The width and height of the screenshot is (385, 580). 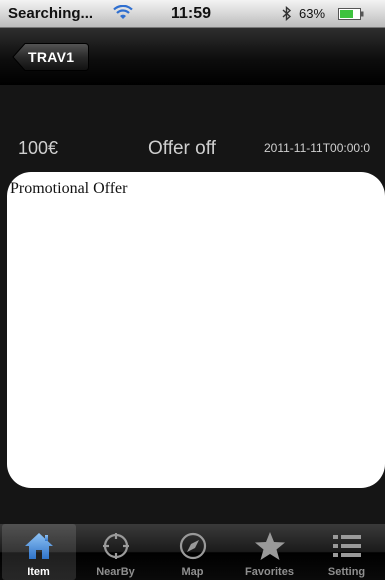 I want to click on crosshair-icon, so click(x=115, y=546).